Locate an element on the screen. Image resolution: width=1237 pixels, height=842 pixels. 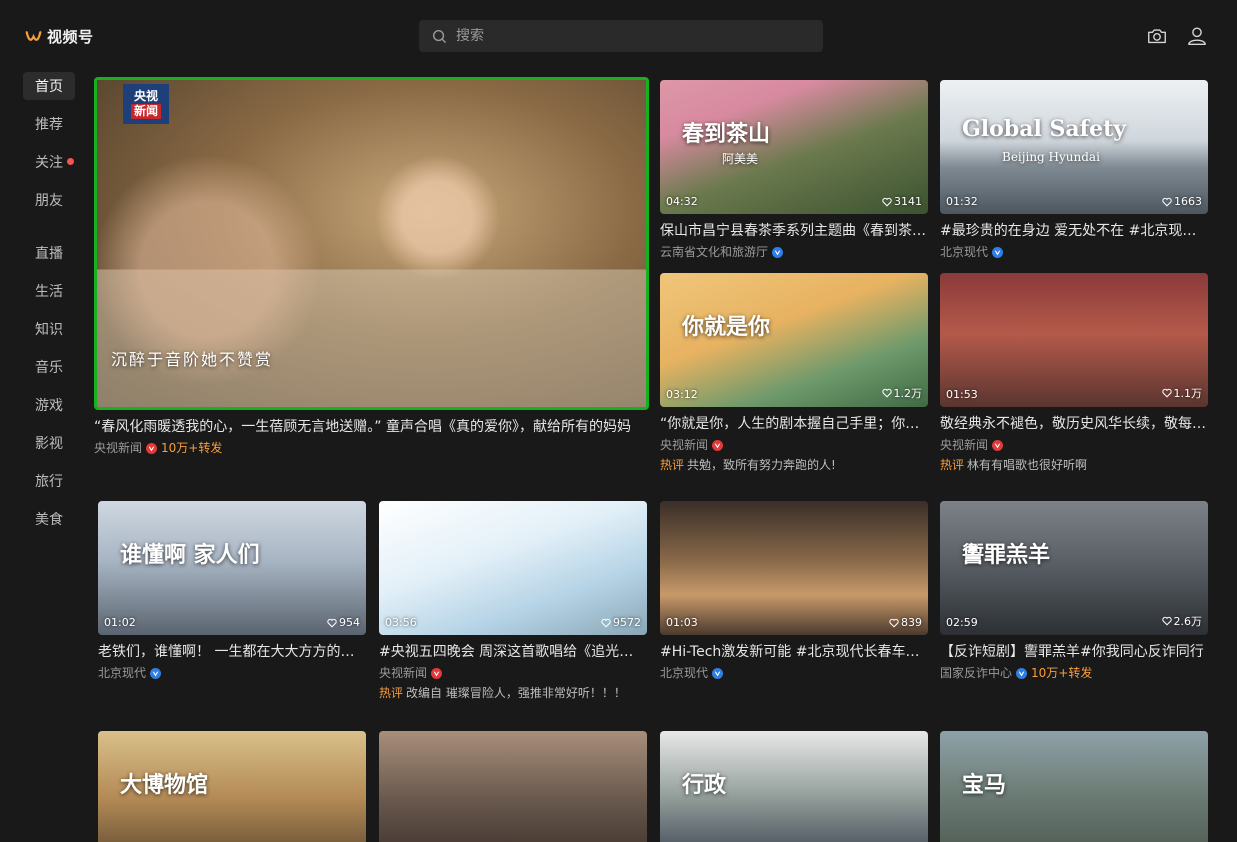
video-thumbnail: 春到茶山 阿美美 04:32 3141 is located at coordinates (794, 147).